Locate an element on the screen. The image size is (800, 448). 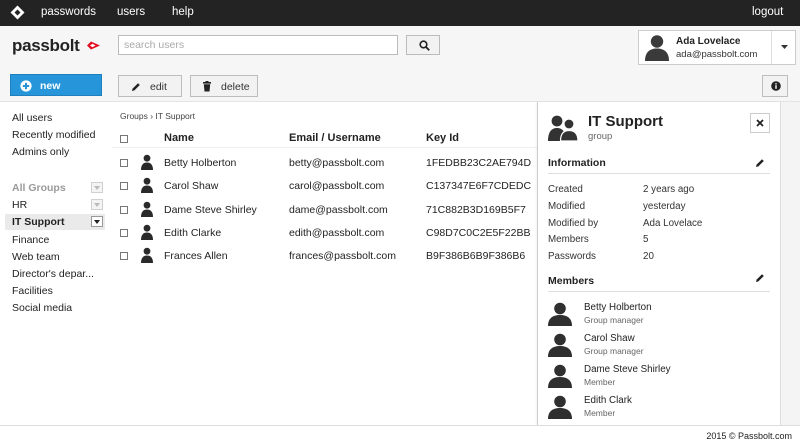
new-button: new is located at coordinates (56, 85).